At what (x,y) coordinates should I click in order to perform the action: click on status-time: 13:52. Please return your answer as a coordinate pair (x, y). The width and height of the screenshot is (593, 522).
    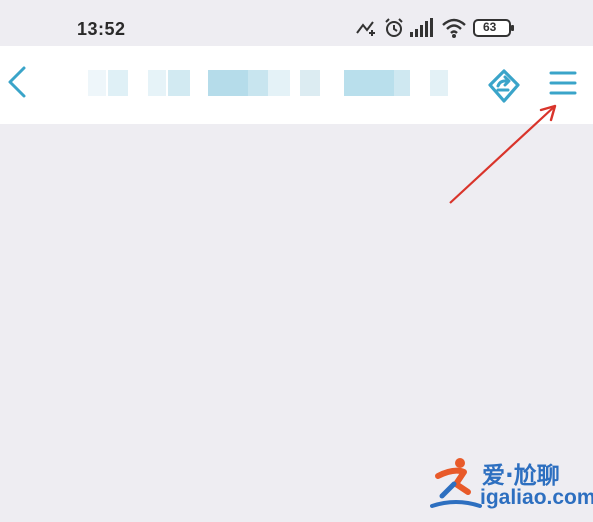
    Looking at the image, I should click on (101, 29).